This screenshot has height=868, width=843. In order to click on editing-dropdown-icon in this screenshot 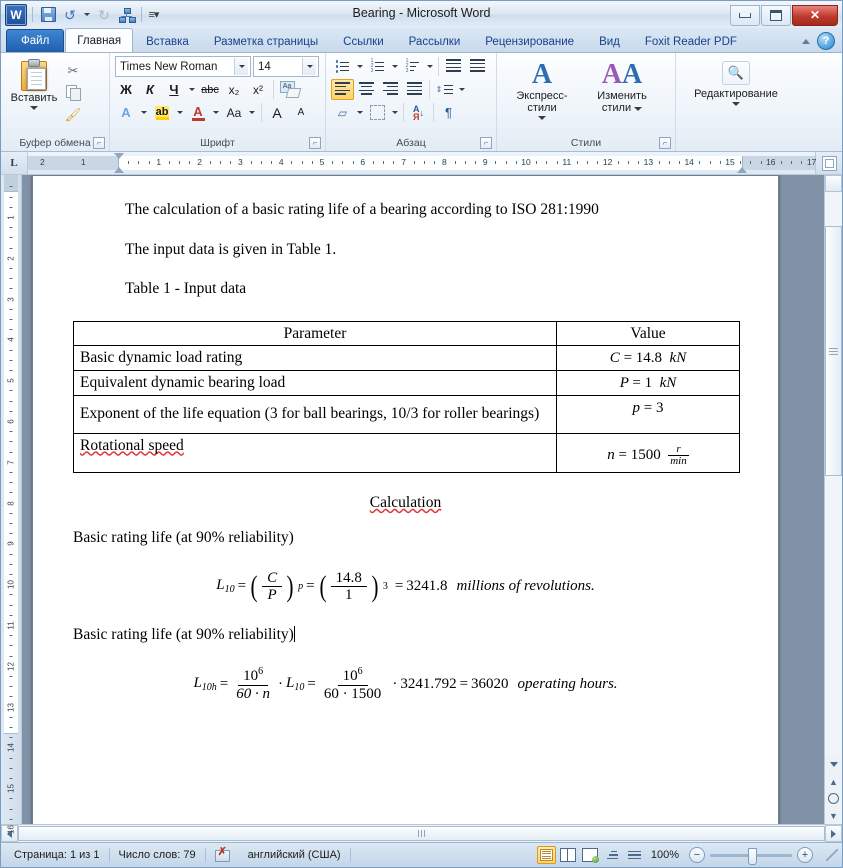, I will do `click(736, 104)`.